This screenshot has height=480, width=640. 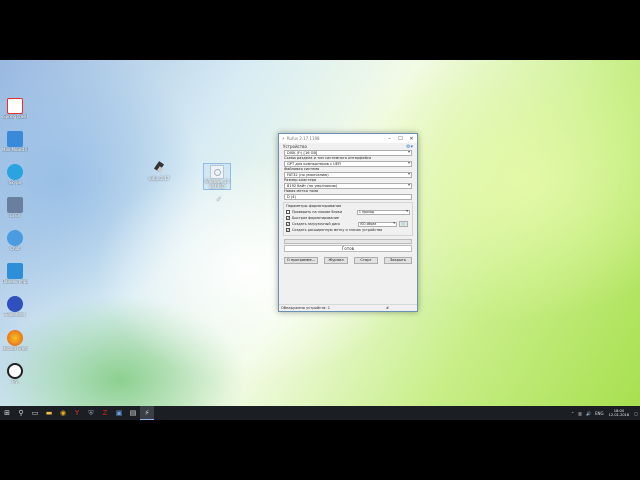 I want to click on desktop-file-rufus: rufus-2.17, so click(x=159, y=171).